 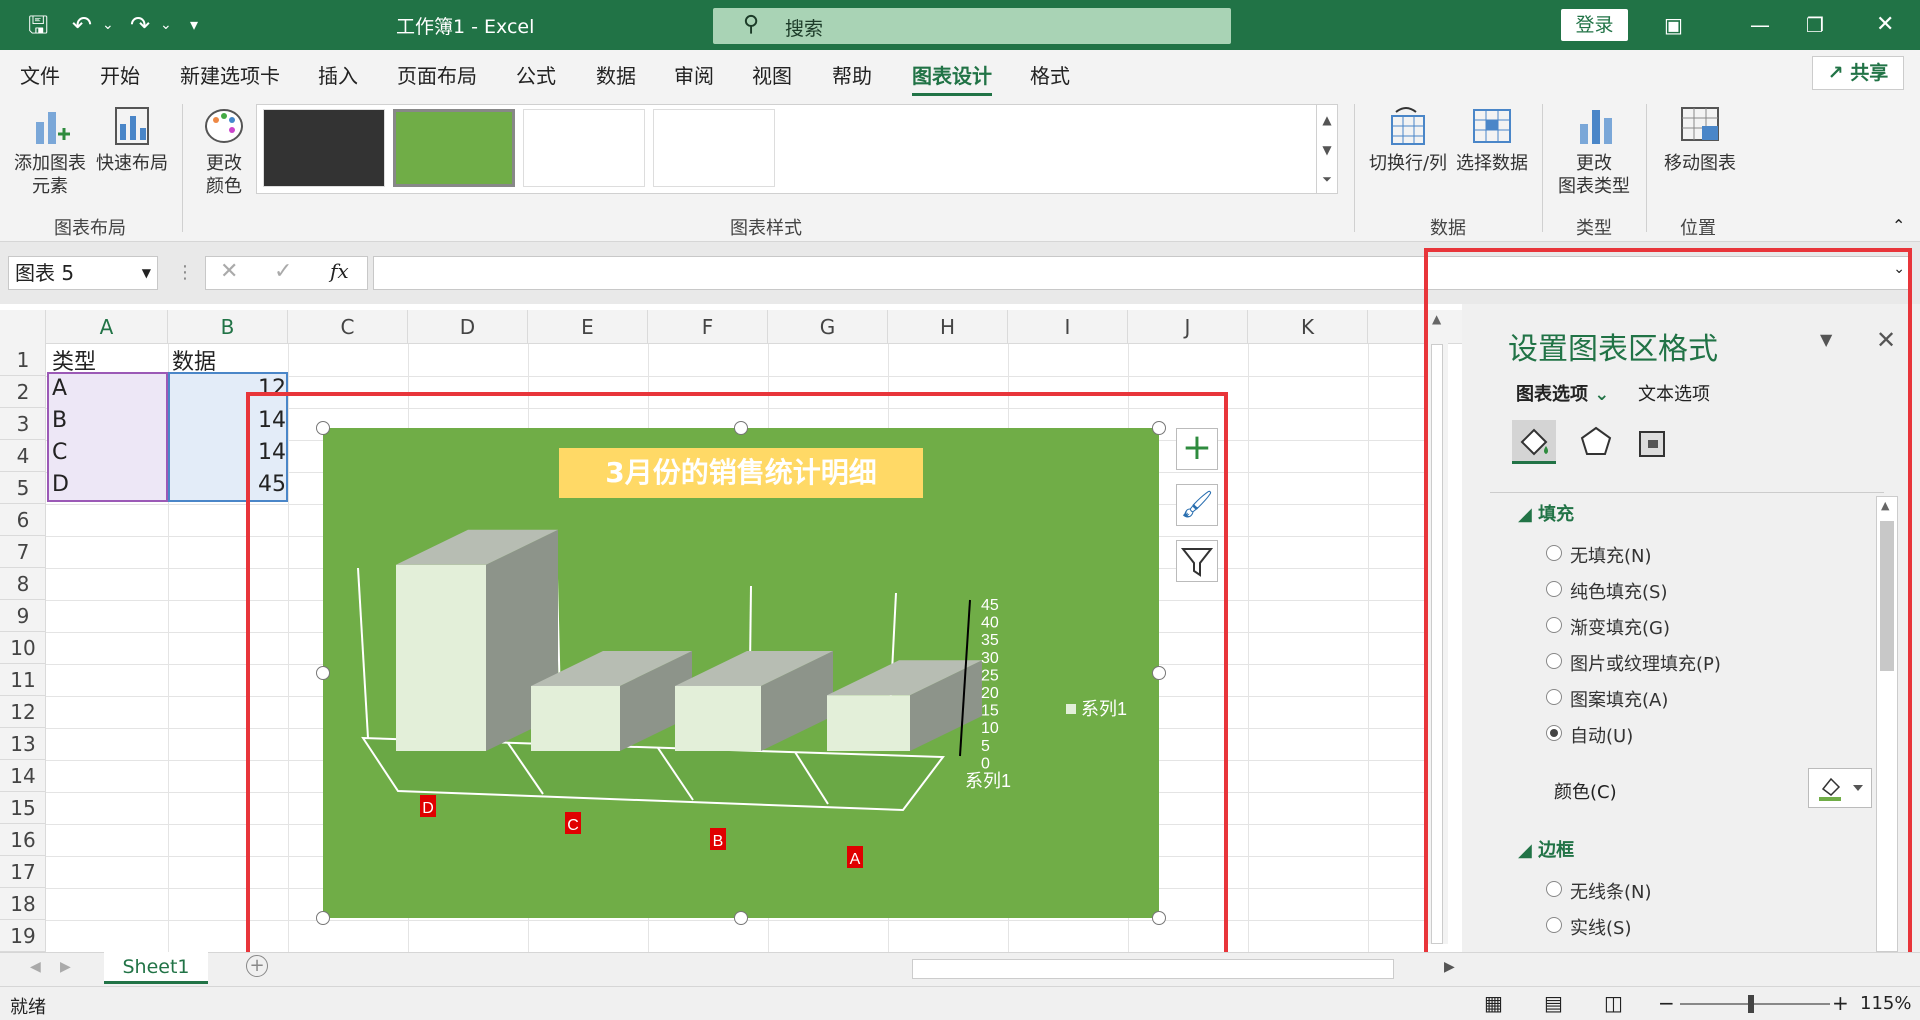 What do you see at coordinates (23, 392) in the screenshot?
I see `row-header: 2` at bounding box center [23, 392].